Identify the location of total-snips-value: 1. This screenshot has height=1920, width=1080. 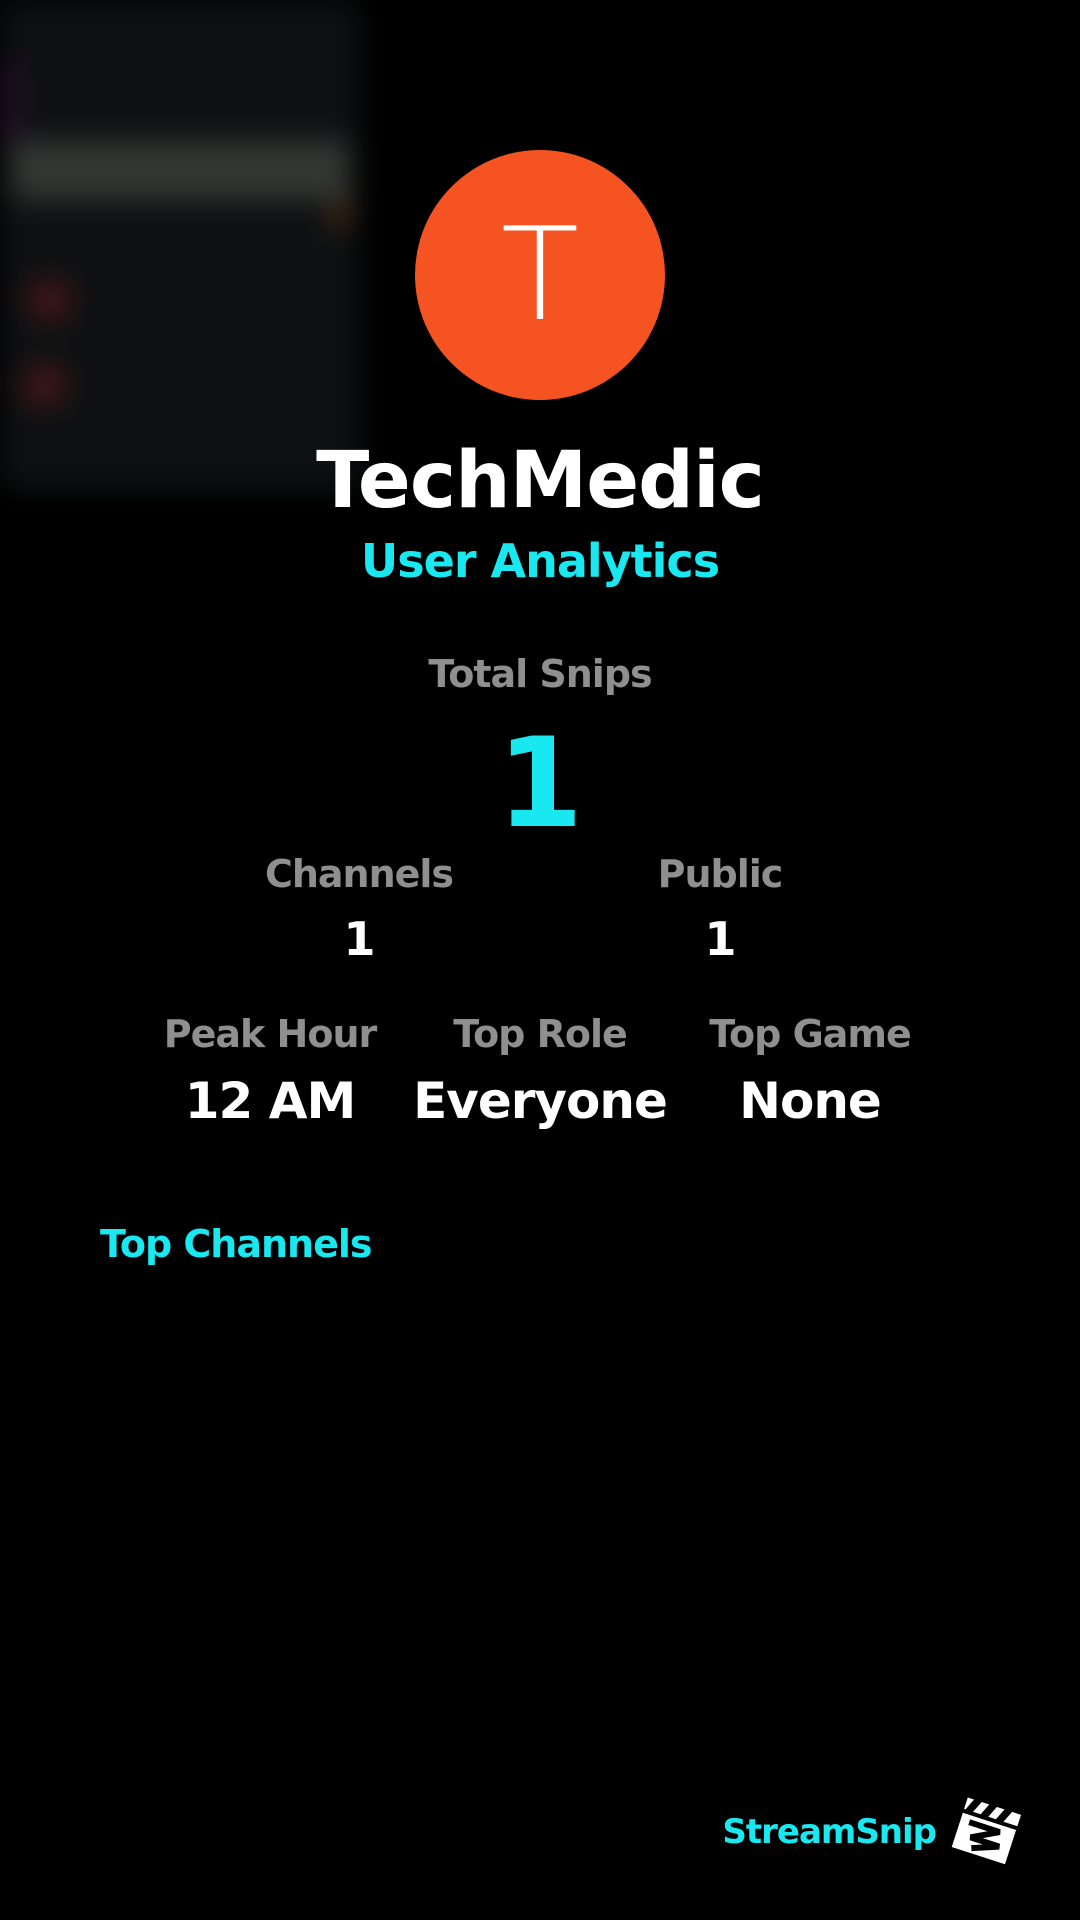
(540, 784).